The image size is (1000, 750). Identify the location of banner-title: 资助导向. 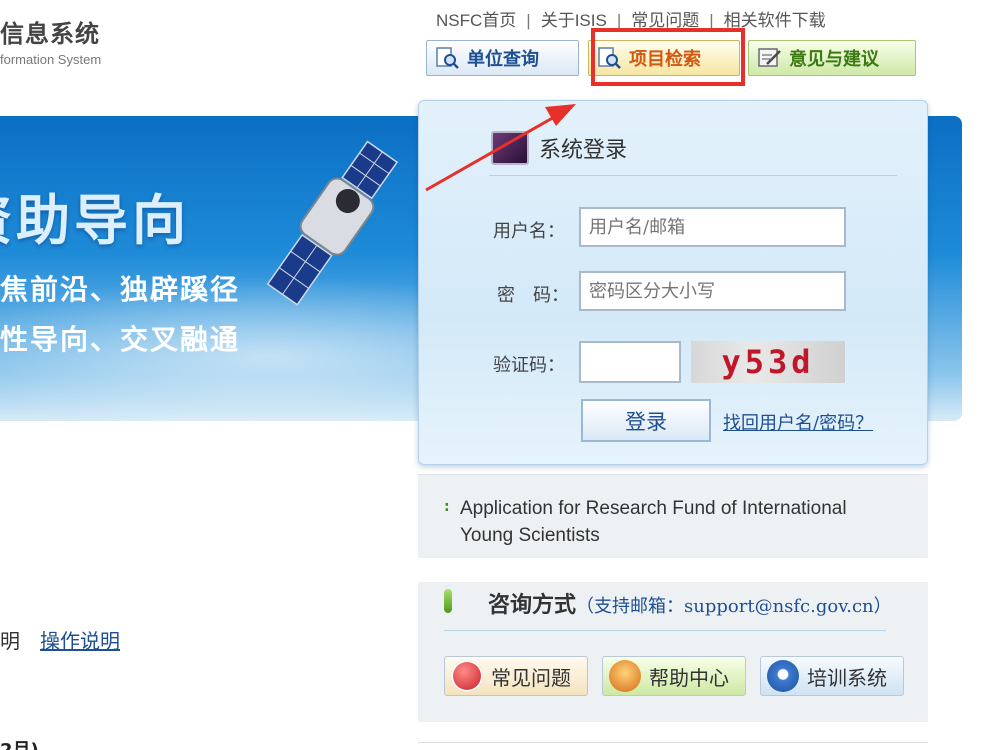
(95, 220).